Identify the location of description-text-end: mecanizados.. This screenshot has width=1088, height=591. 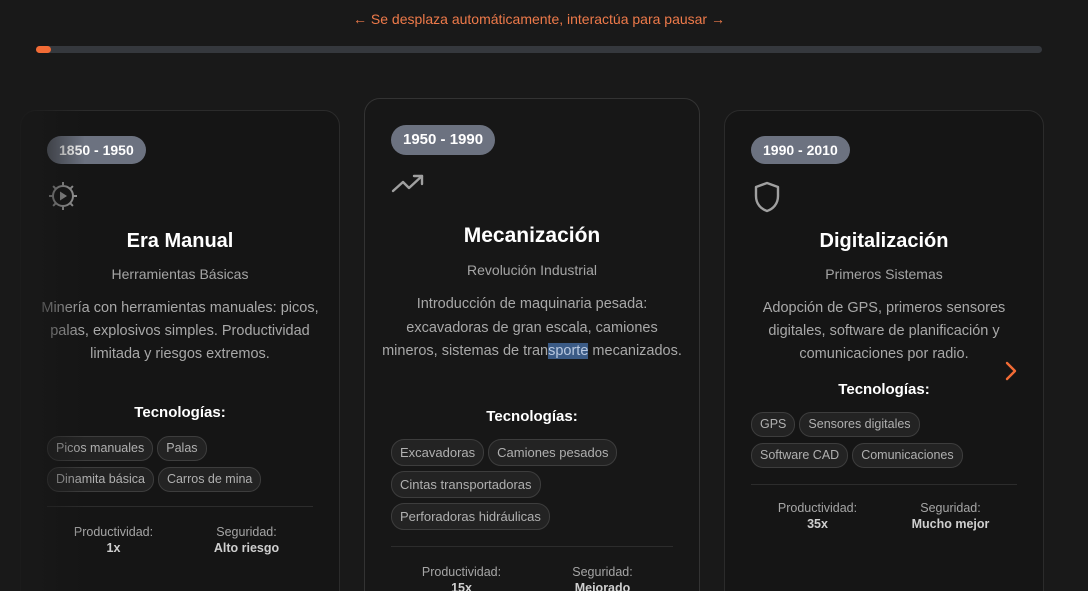
(635, 351).